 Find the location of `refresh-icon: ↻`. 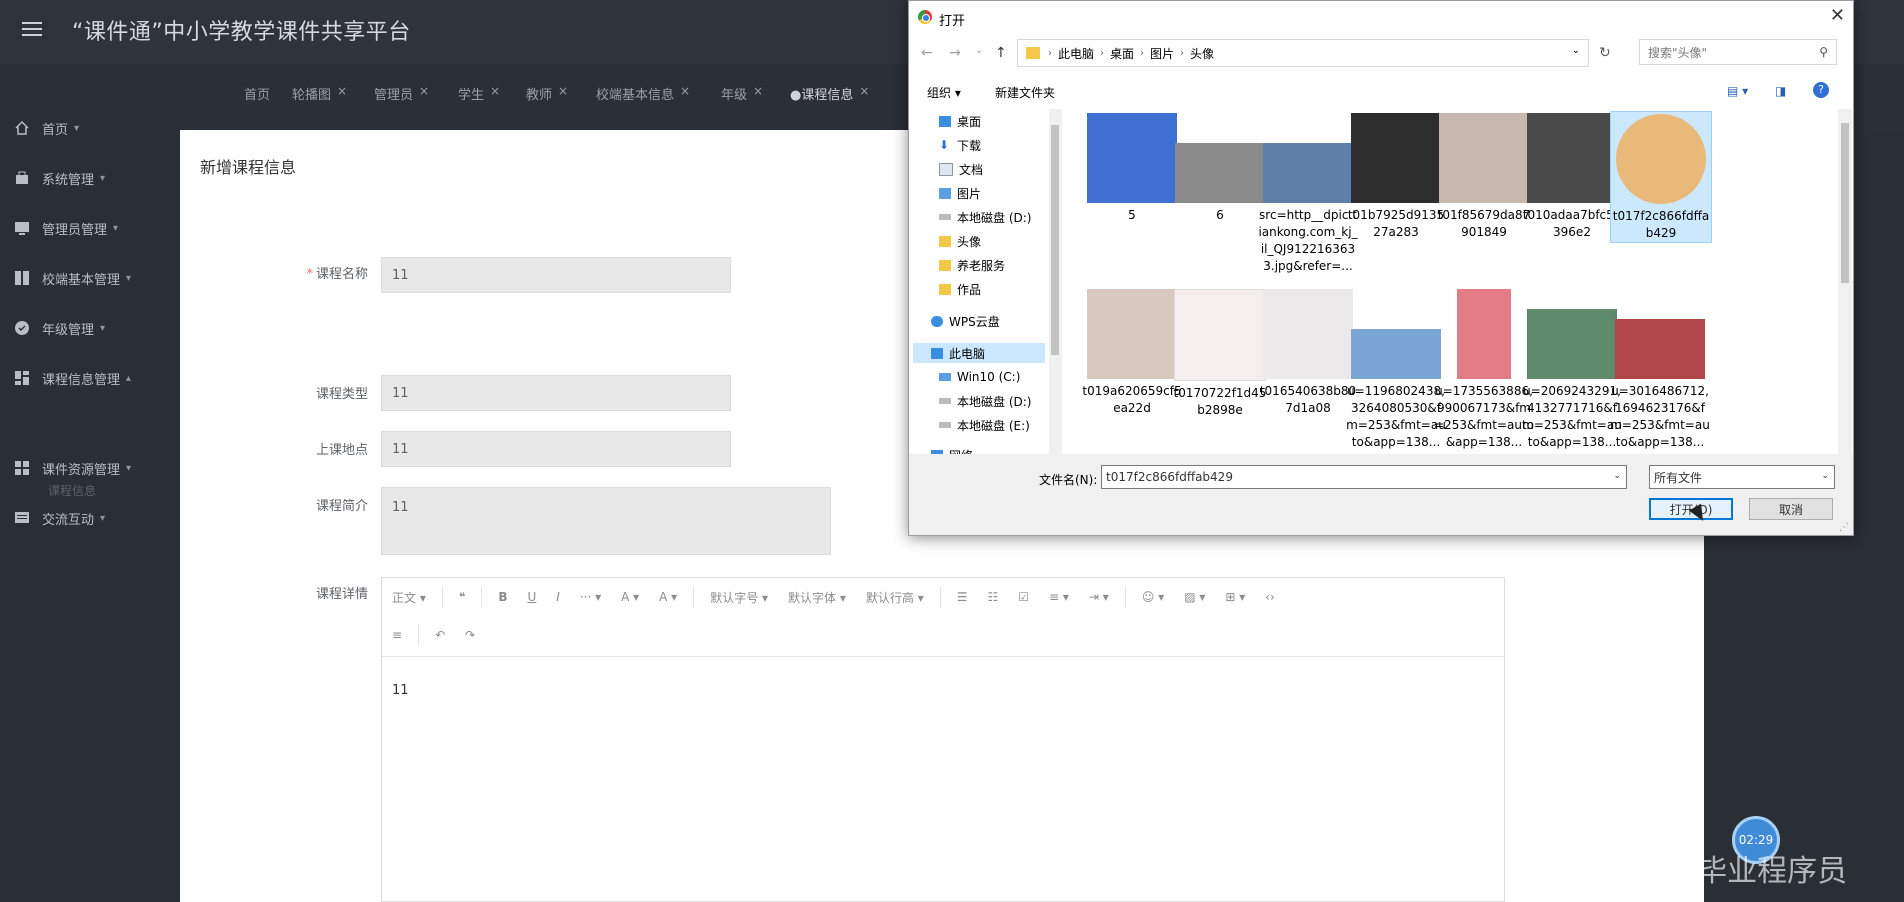

refresh-icon: ↻ is located at coordinates (1605, 53).